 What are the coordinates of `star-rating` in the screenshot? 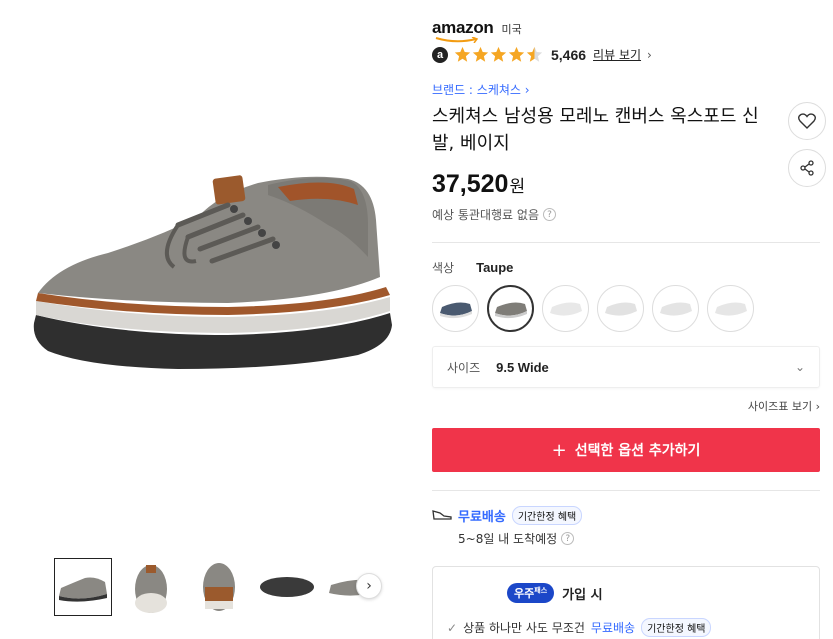 It's located at (498, 54).